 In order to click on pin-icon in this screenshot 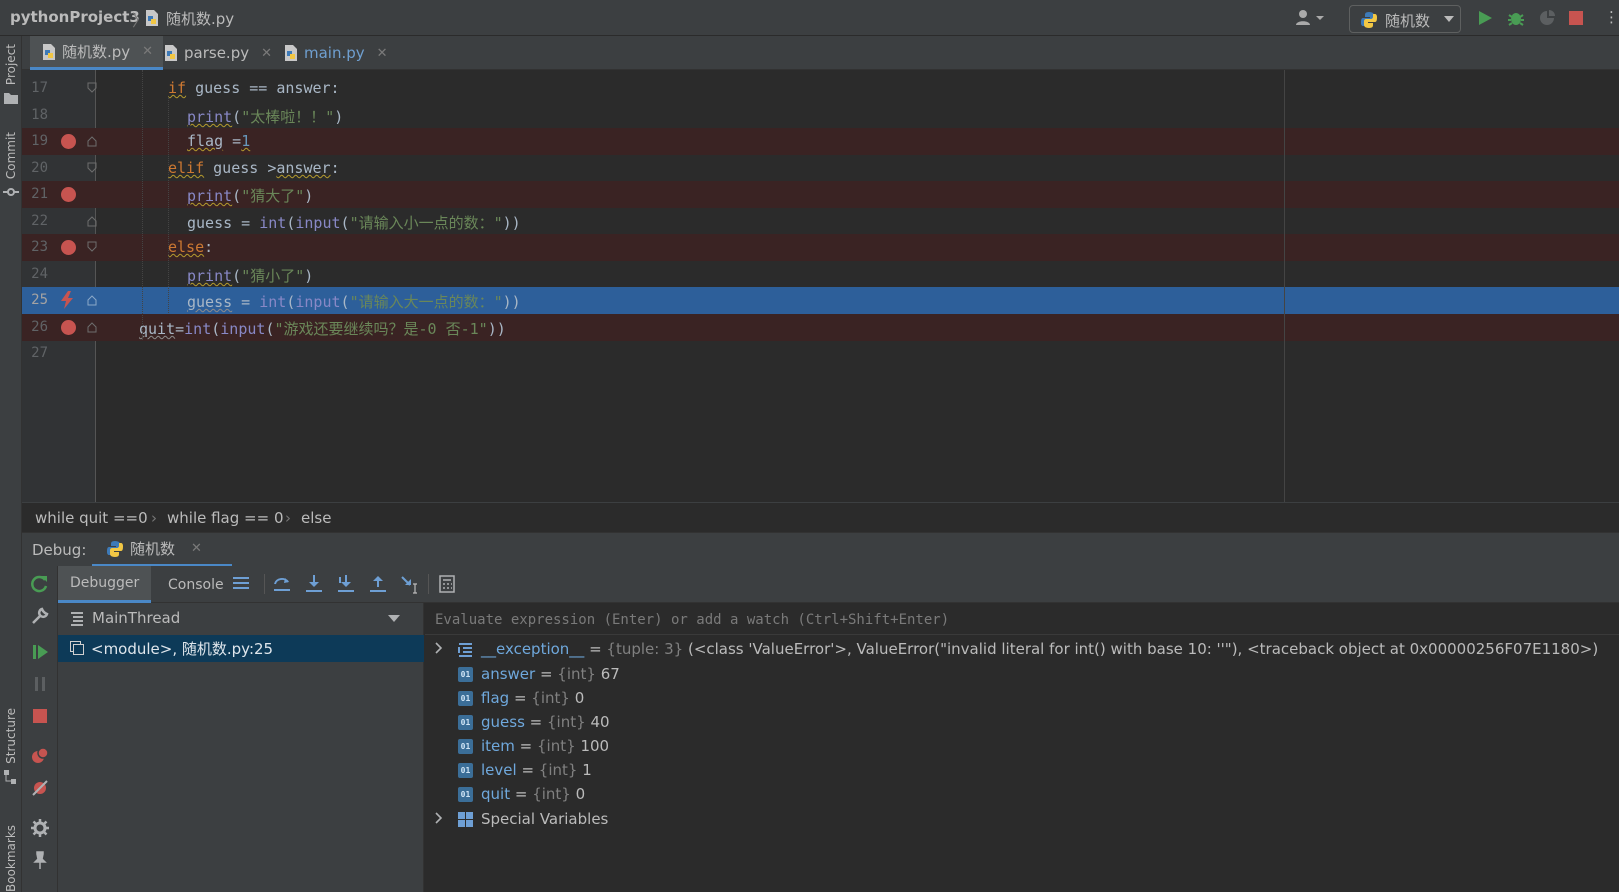, I will do `click(40, 860)`.